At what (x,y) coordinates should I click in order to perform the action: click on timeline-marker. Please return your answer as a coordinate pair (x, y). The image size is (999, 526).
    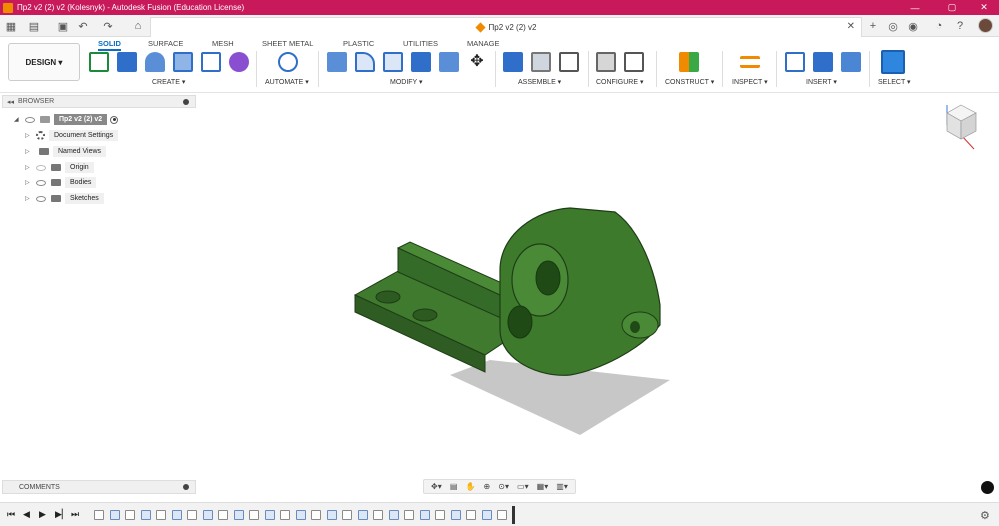
    Looking at the image, I should click on (513, 515).